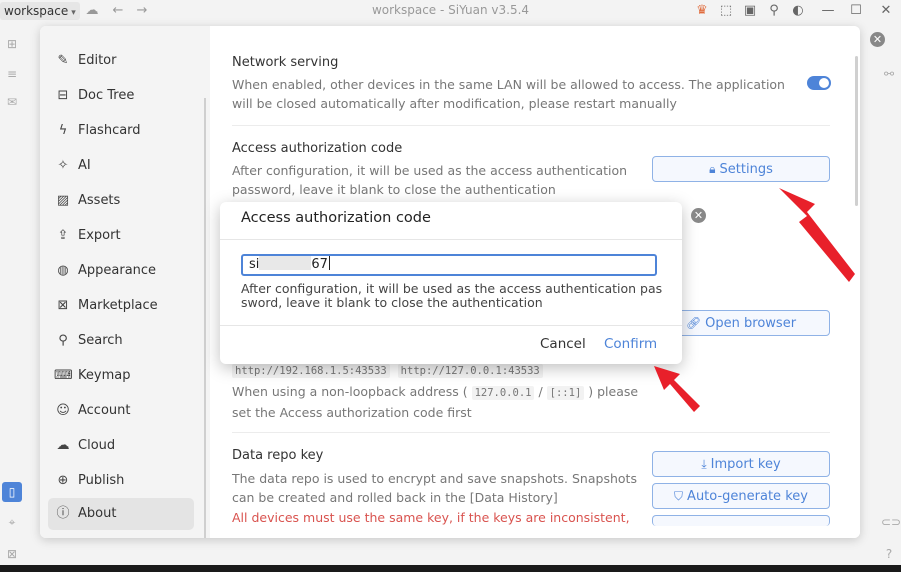 The height and width of the screenshot is (572, 901). I want to click on auth-code-title: Access authorization code, so click(317, 148).